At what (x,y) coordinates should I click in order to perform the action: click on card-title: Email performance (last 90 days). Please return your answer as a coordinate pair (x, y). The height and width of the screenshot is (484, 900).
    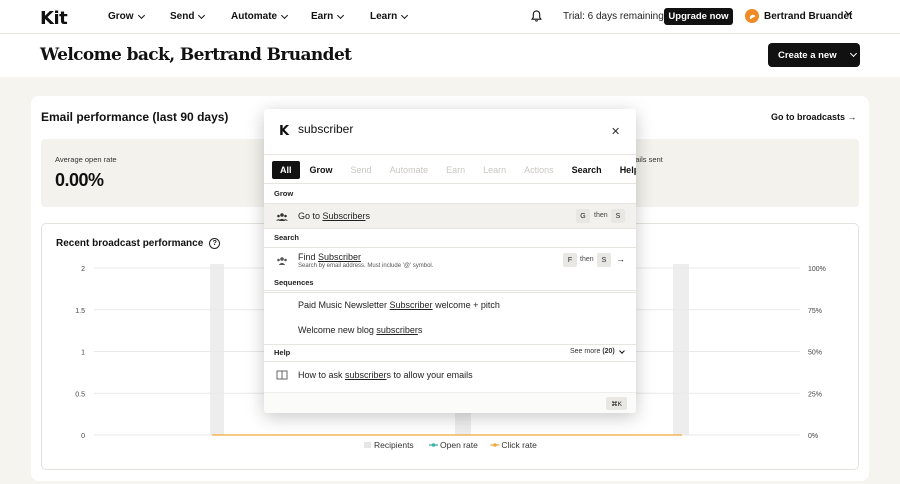
    Looking at the image, I should click on (135, 117).